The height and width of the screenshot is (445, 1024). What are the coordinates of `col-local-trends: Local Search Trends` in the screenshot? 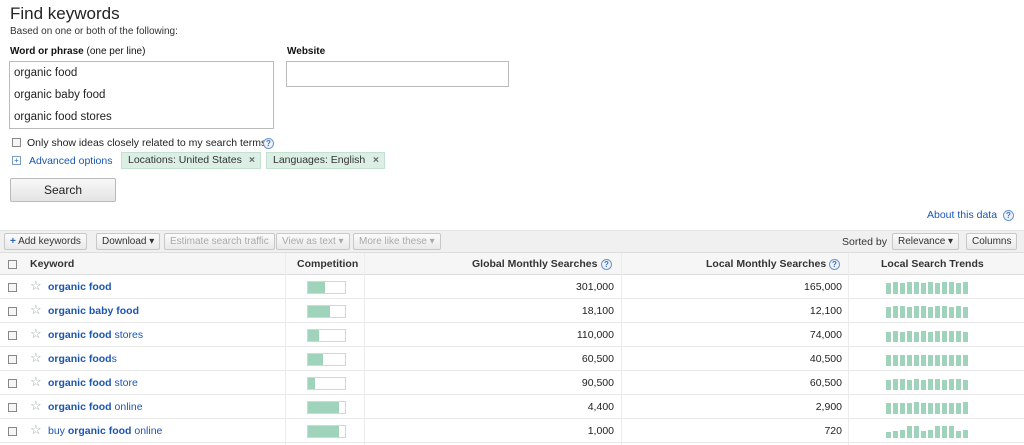 It's located at (932, 264).